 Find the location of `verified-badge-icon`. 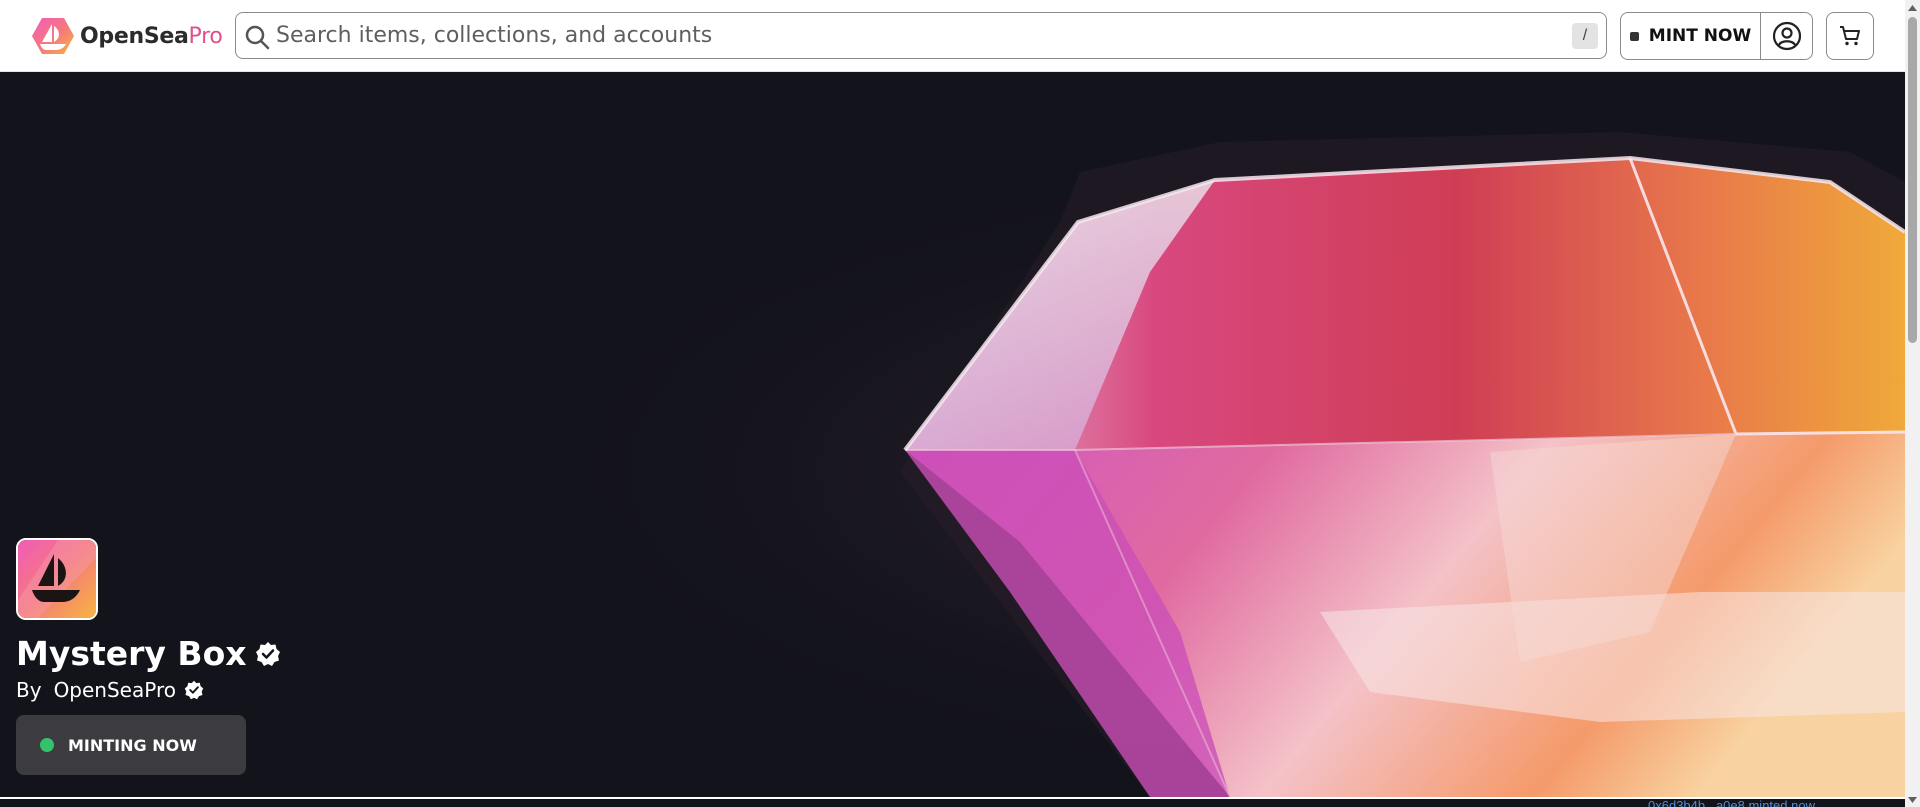

verified-badge-icon is located at coordinates (267, 653).